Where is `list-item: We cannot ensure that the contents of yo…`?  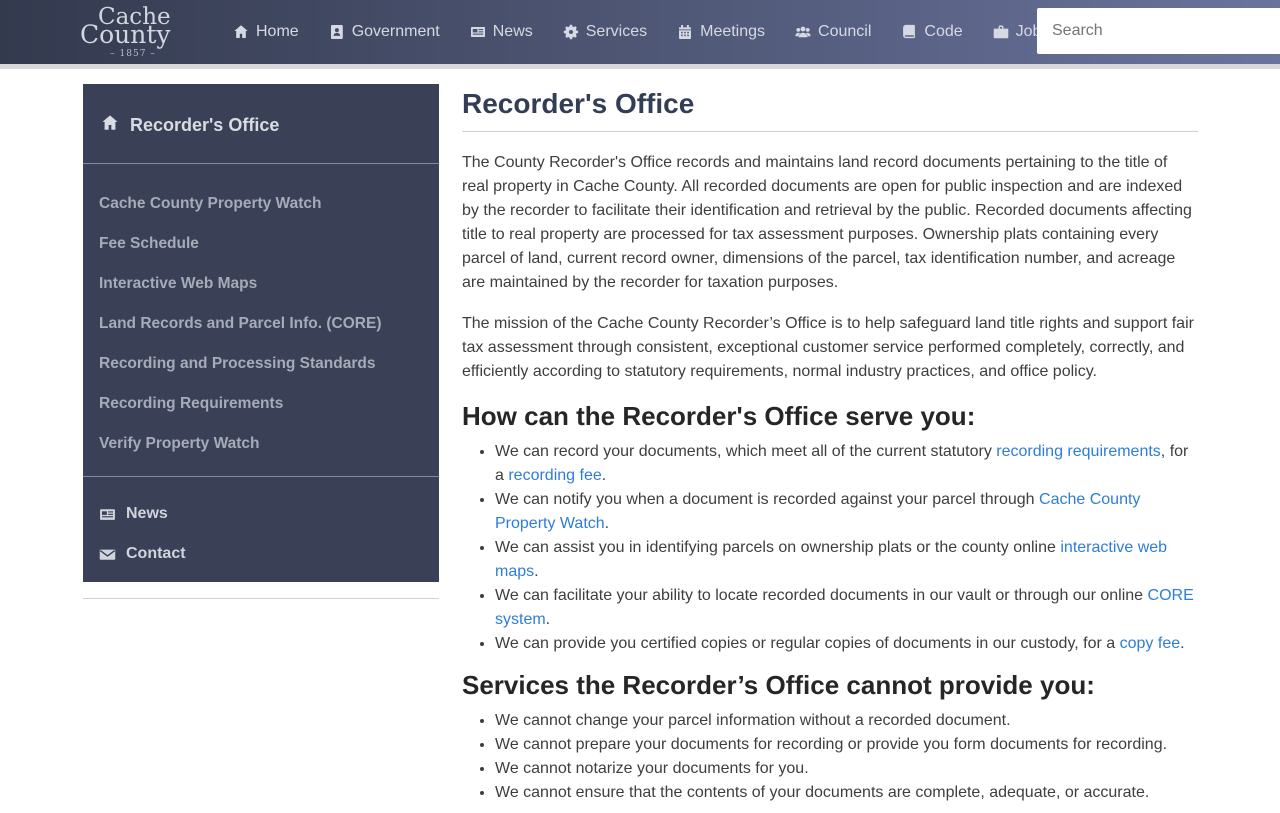 list-item: We cannot ensure that the contents of yo… is located at coordinates (846, 793).